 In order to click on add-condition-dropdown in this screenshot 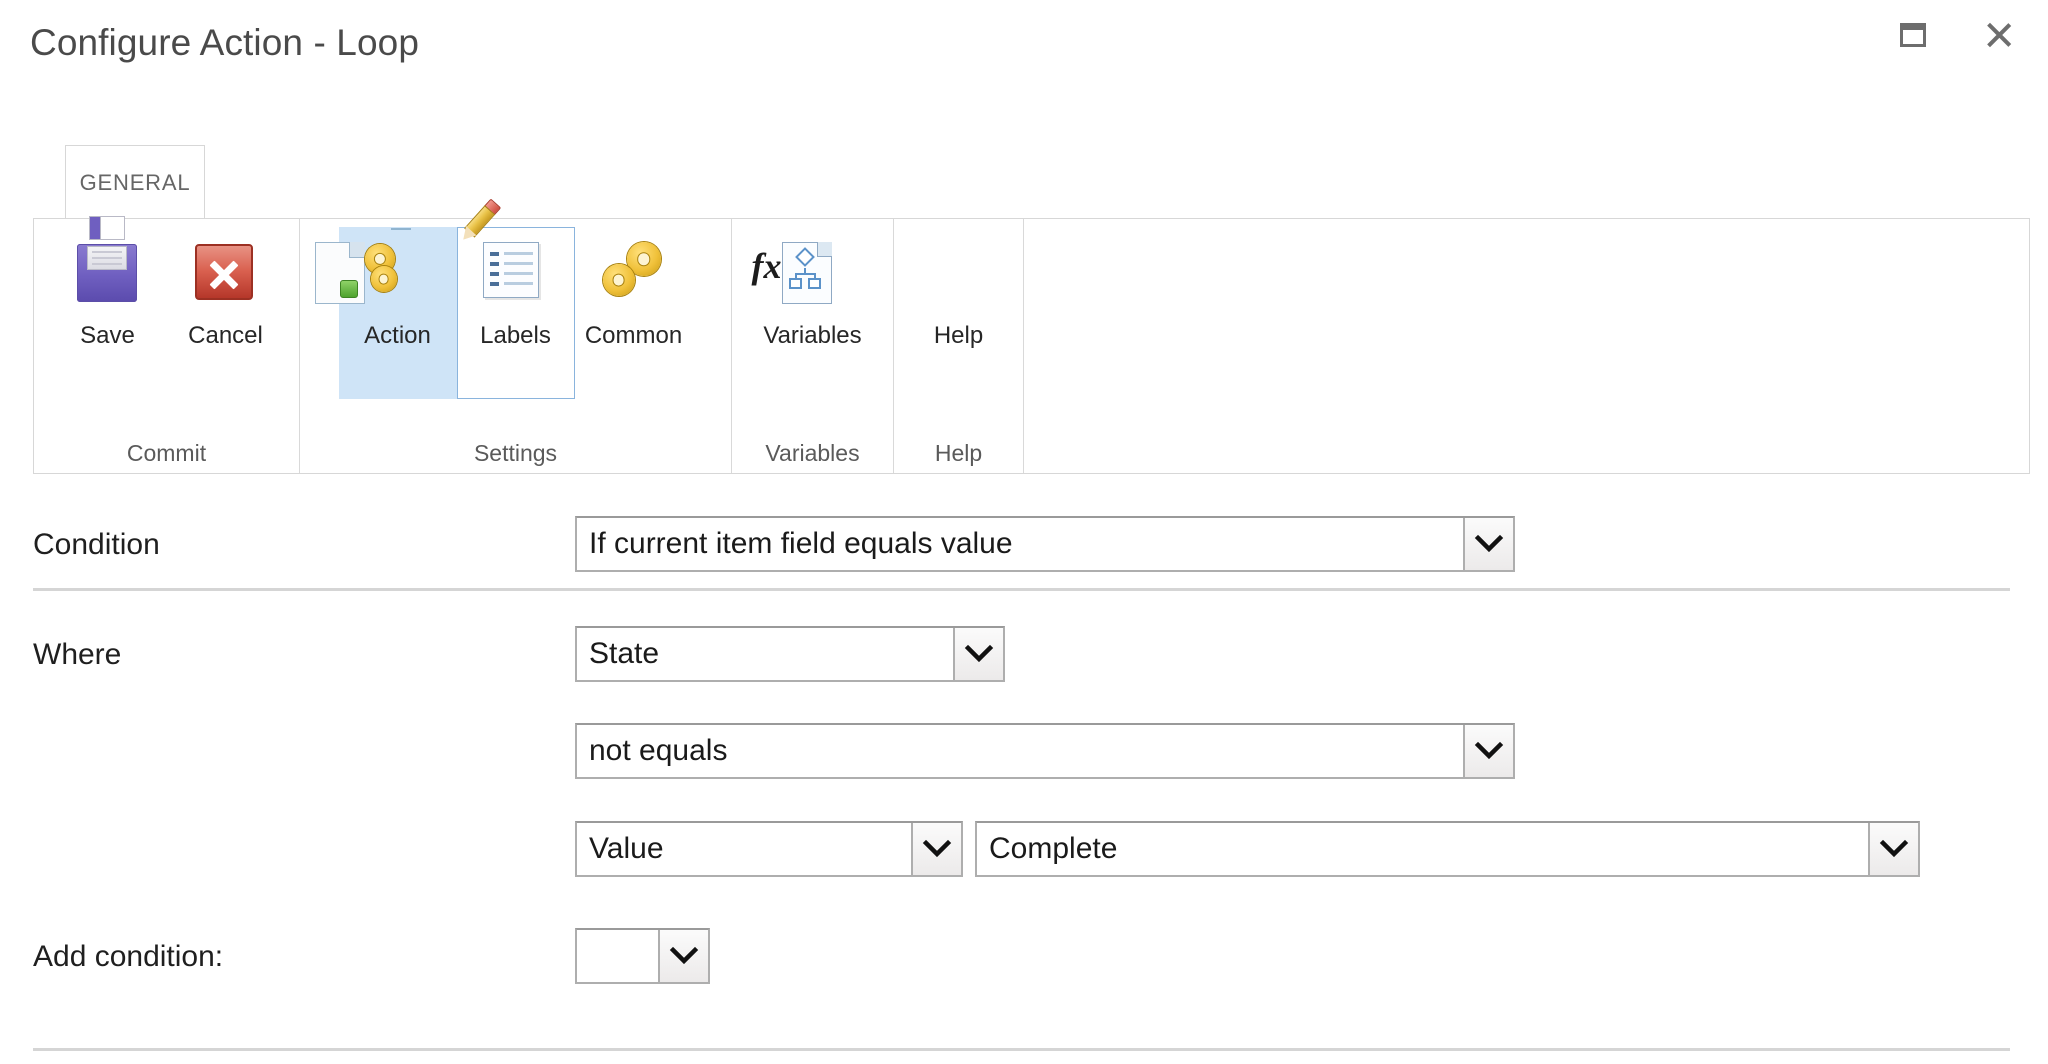, I will do `click(642, 956)`.